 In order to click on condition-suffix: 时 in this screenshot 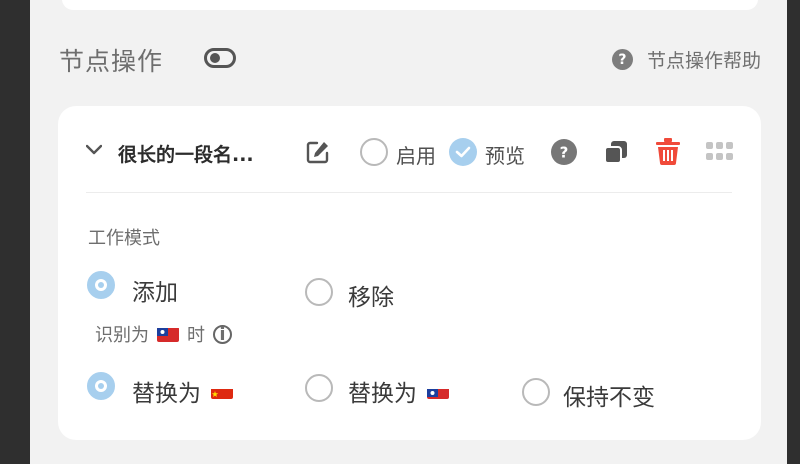, I will do `click(196, 335)`.